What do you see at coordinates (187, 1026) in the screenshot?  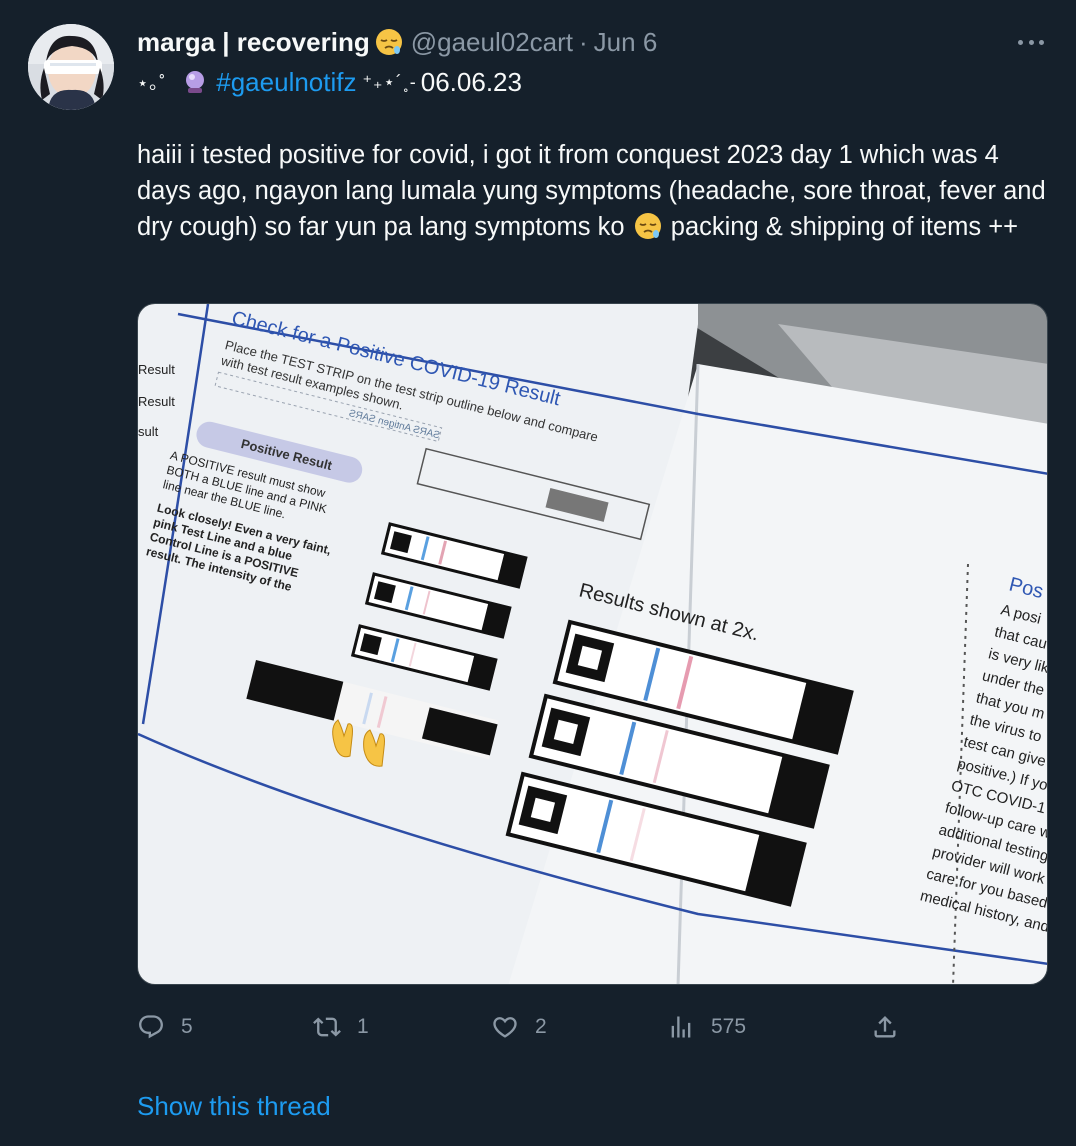 I see `reply-count: 5` at bounding box center [187, 1026].